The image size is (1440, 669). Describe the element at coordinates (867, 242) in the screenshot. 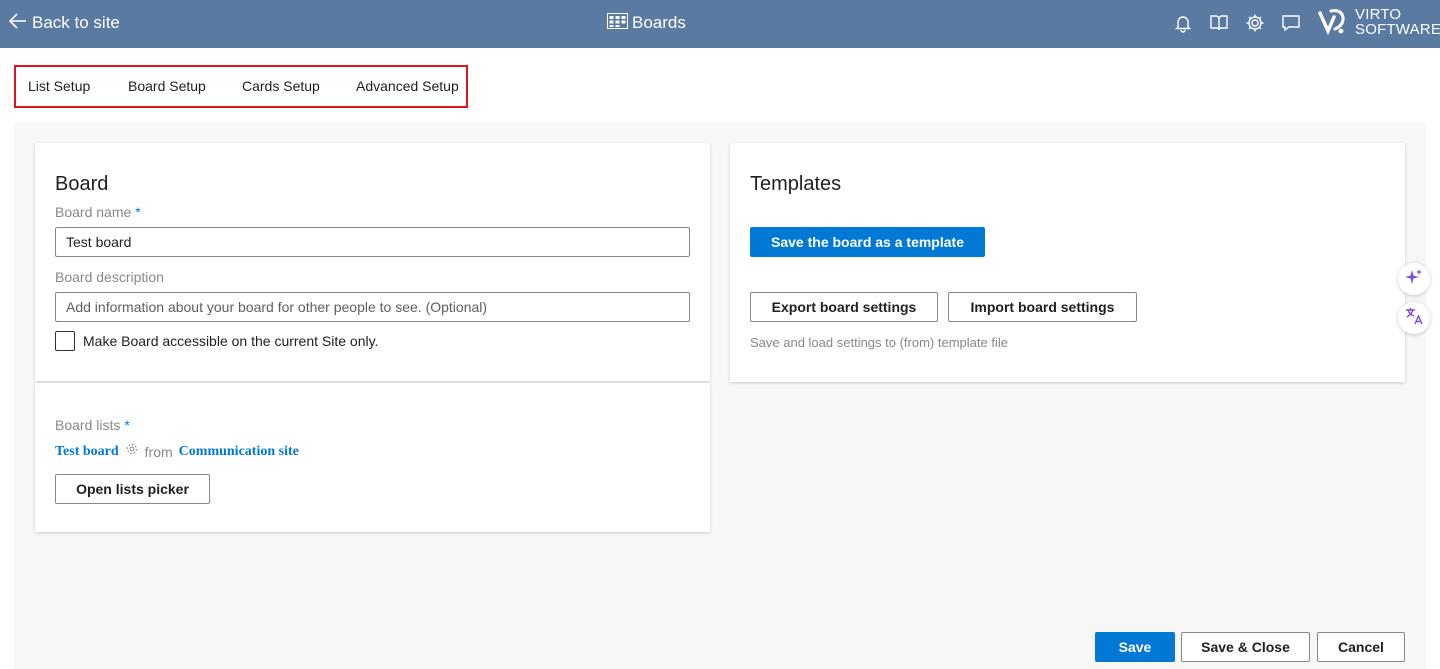

I see `save-as-template-button: Save the board as a template` at that location.